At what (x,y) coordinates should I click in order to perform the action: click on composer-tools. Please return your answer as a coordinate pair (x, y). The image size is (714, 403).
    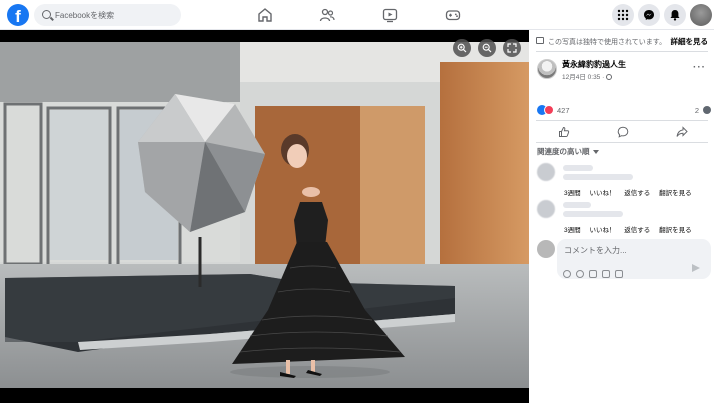
    Looking at the image, I should click on (595, 271).